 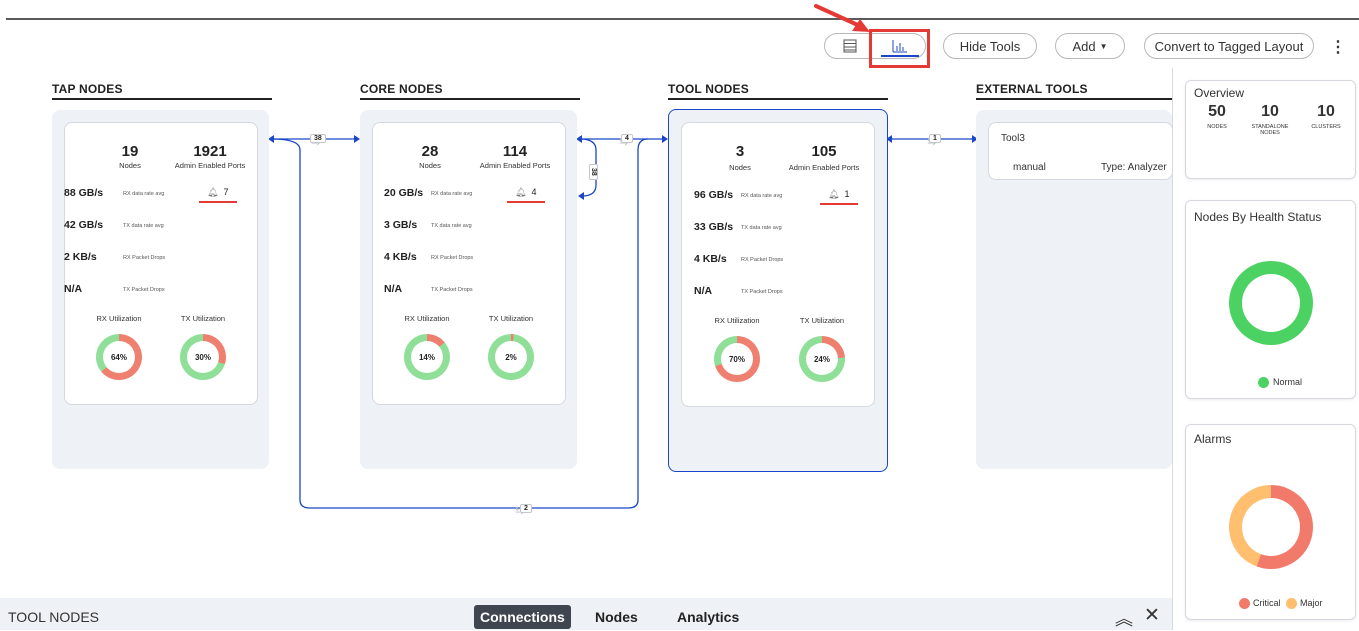 What do you see at coordinates (1219, 93) in the screenshot?
I see `overview-title: Overview` at bounding box center [1219, 93].